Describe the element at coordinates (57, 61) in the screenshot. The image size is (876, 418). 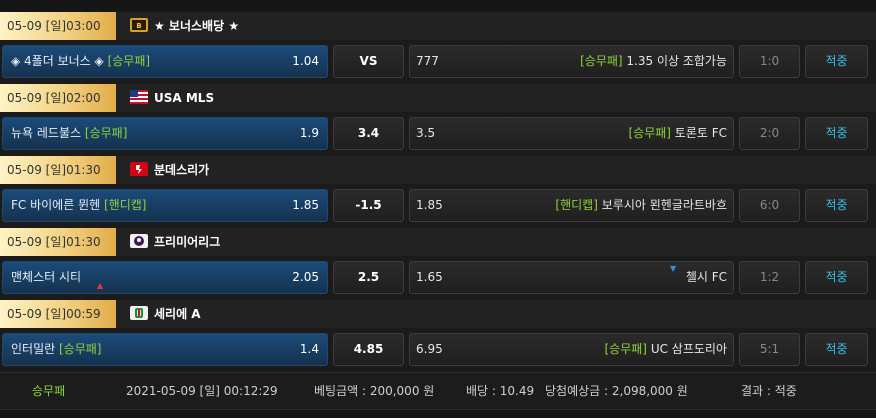
I see `home-team: ◈ 4폴더 보너스 ◈` at that location.